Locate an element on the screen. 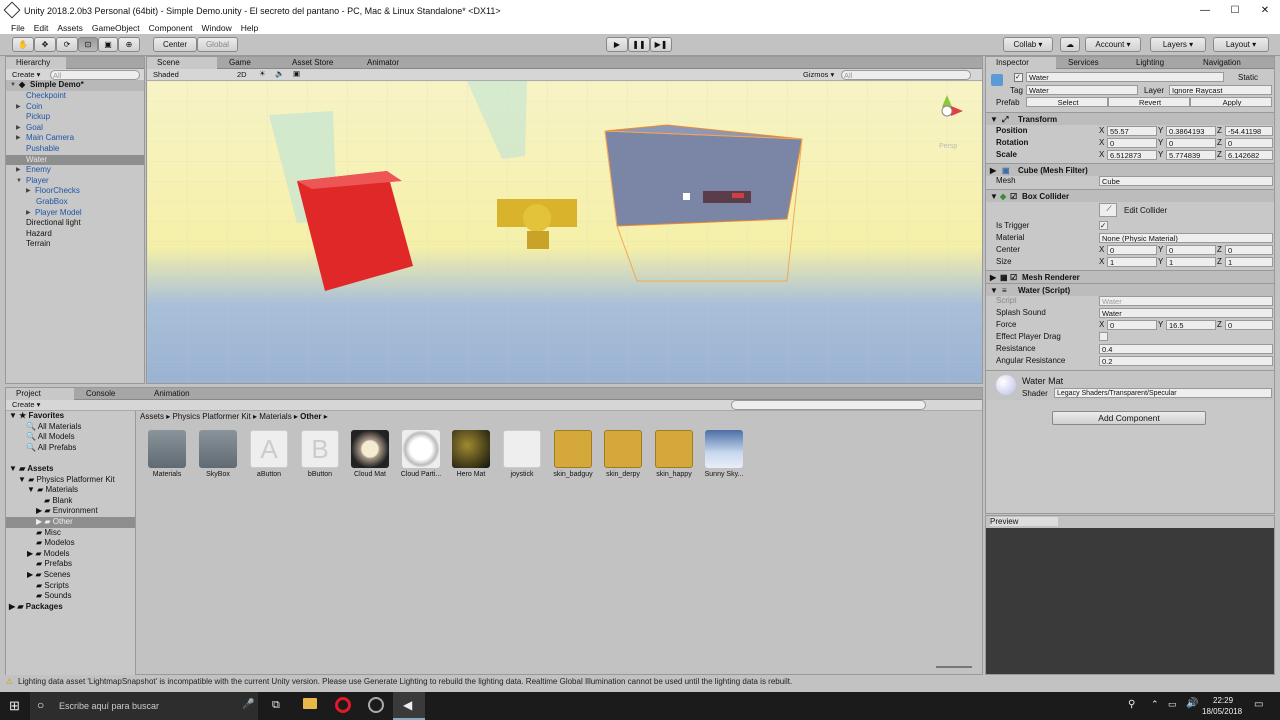  shader-dropdown: Legacy Shaders/Transparent/Specular is located at coordinates (1163, 393).